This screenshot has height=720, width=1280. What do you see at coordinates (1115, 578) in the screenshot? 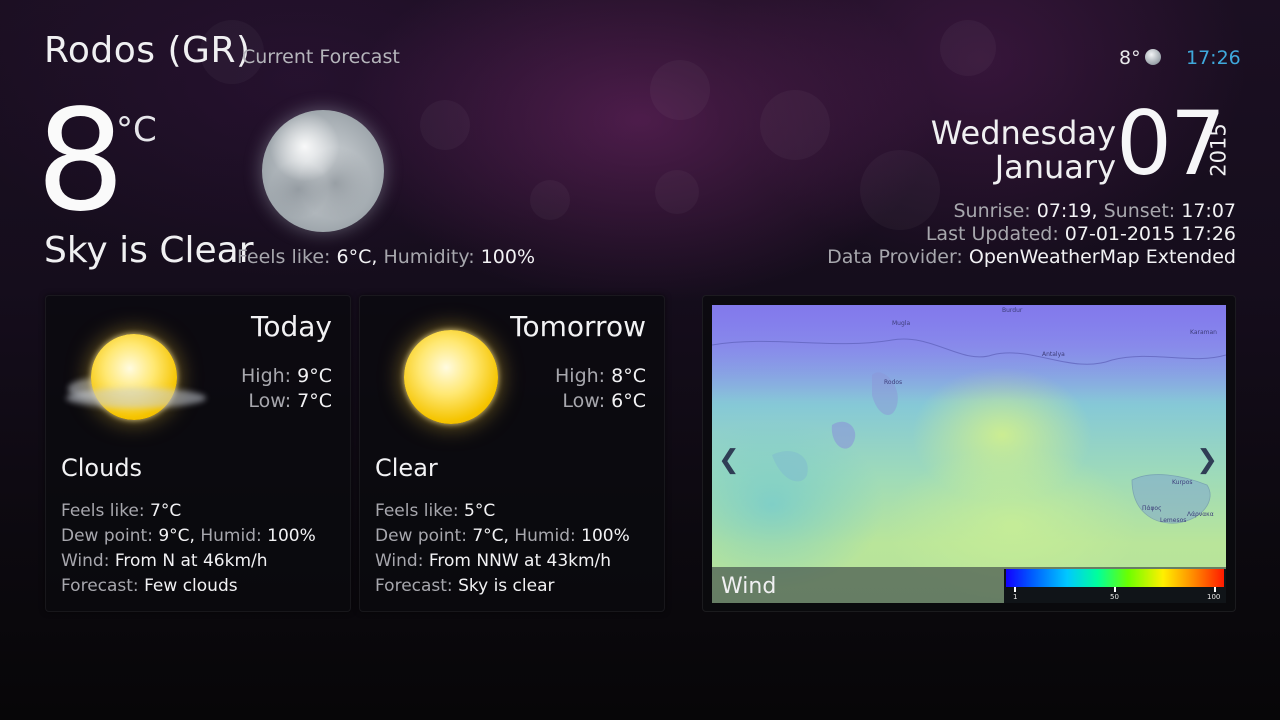
I see `wind-scale-gradient` at bounding box center [1115, 578].